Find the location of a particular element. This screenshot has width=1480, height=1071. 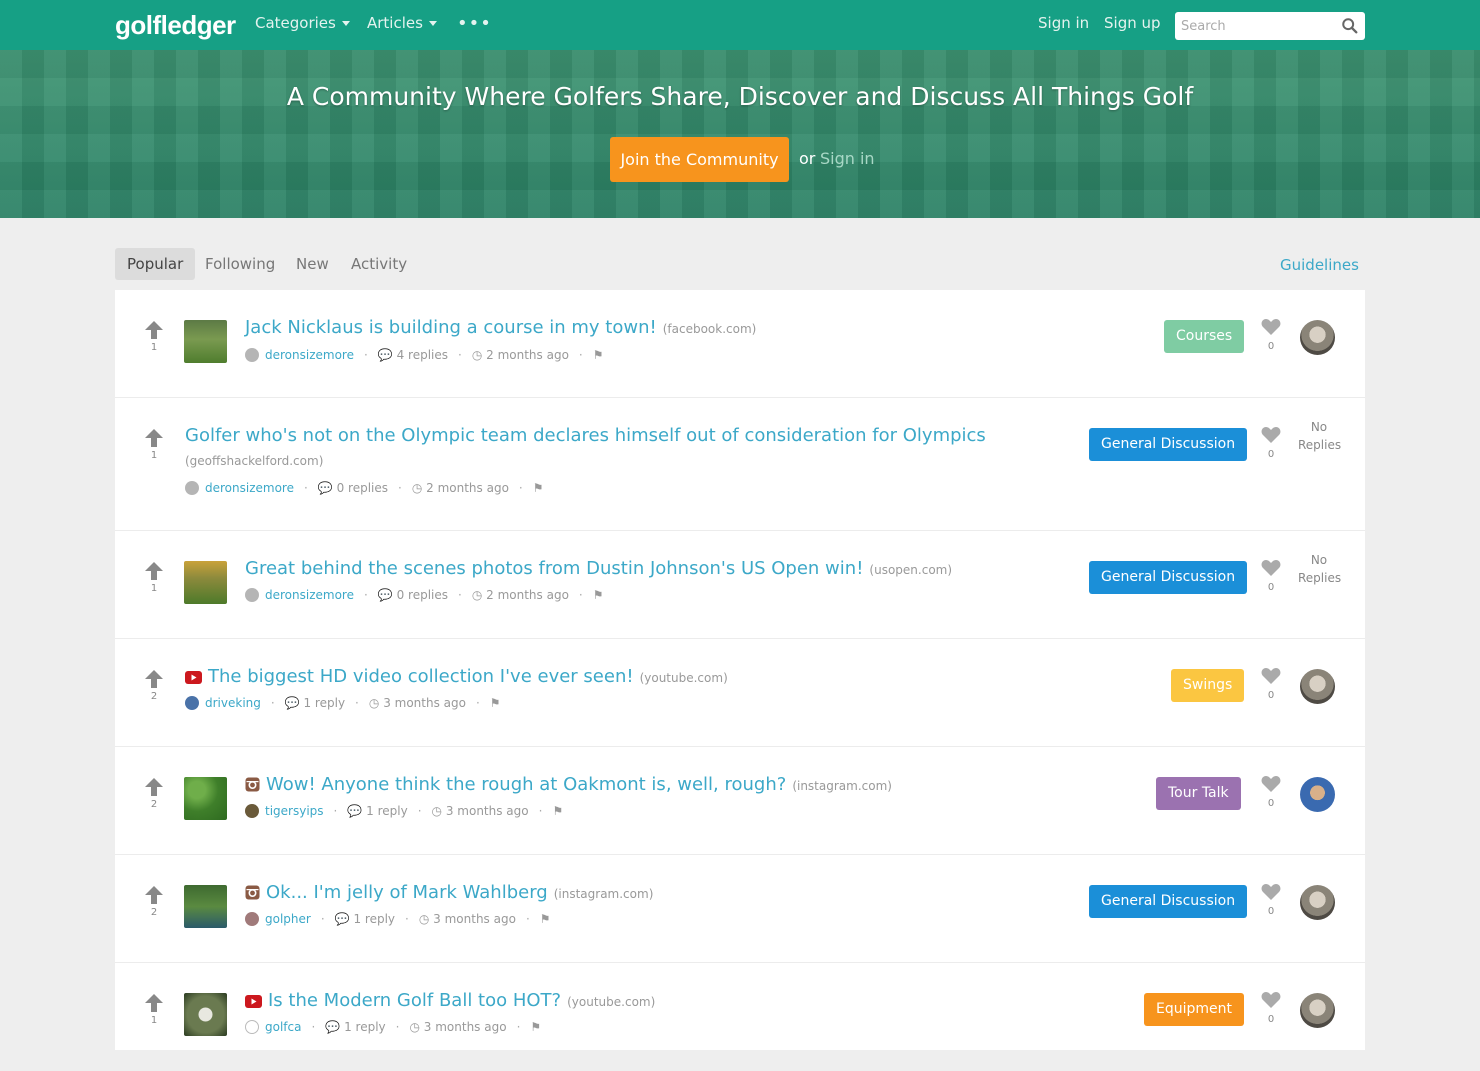

site-logo: golfledger is located at coordinates (175, 25).